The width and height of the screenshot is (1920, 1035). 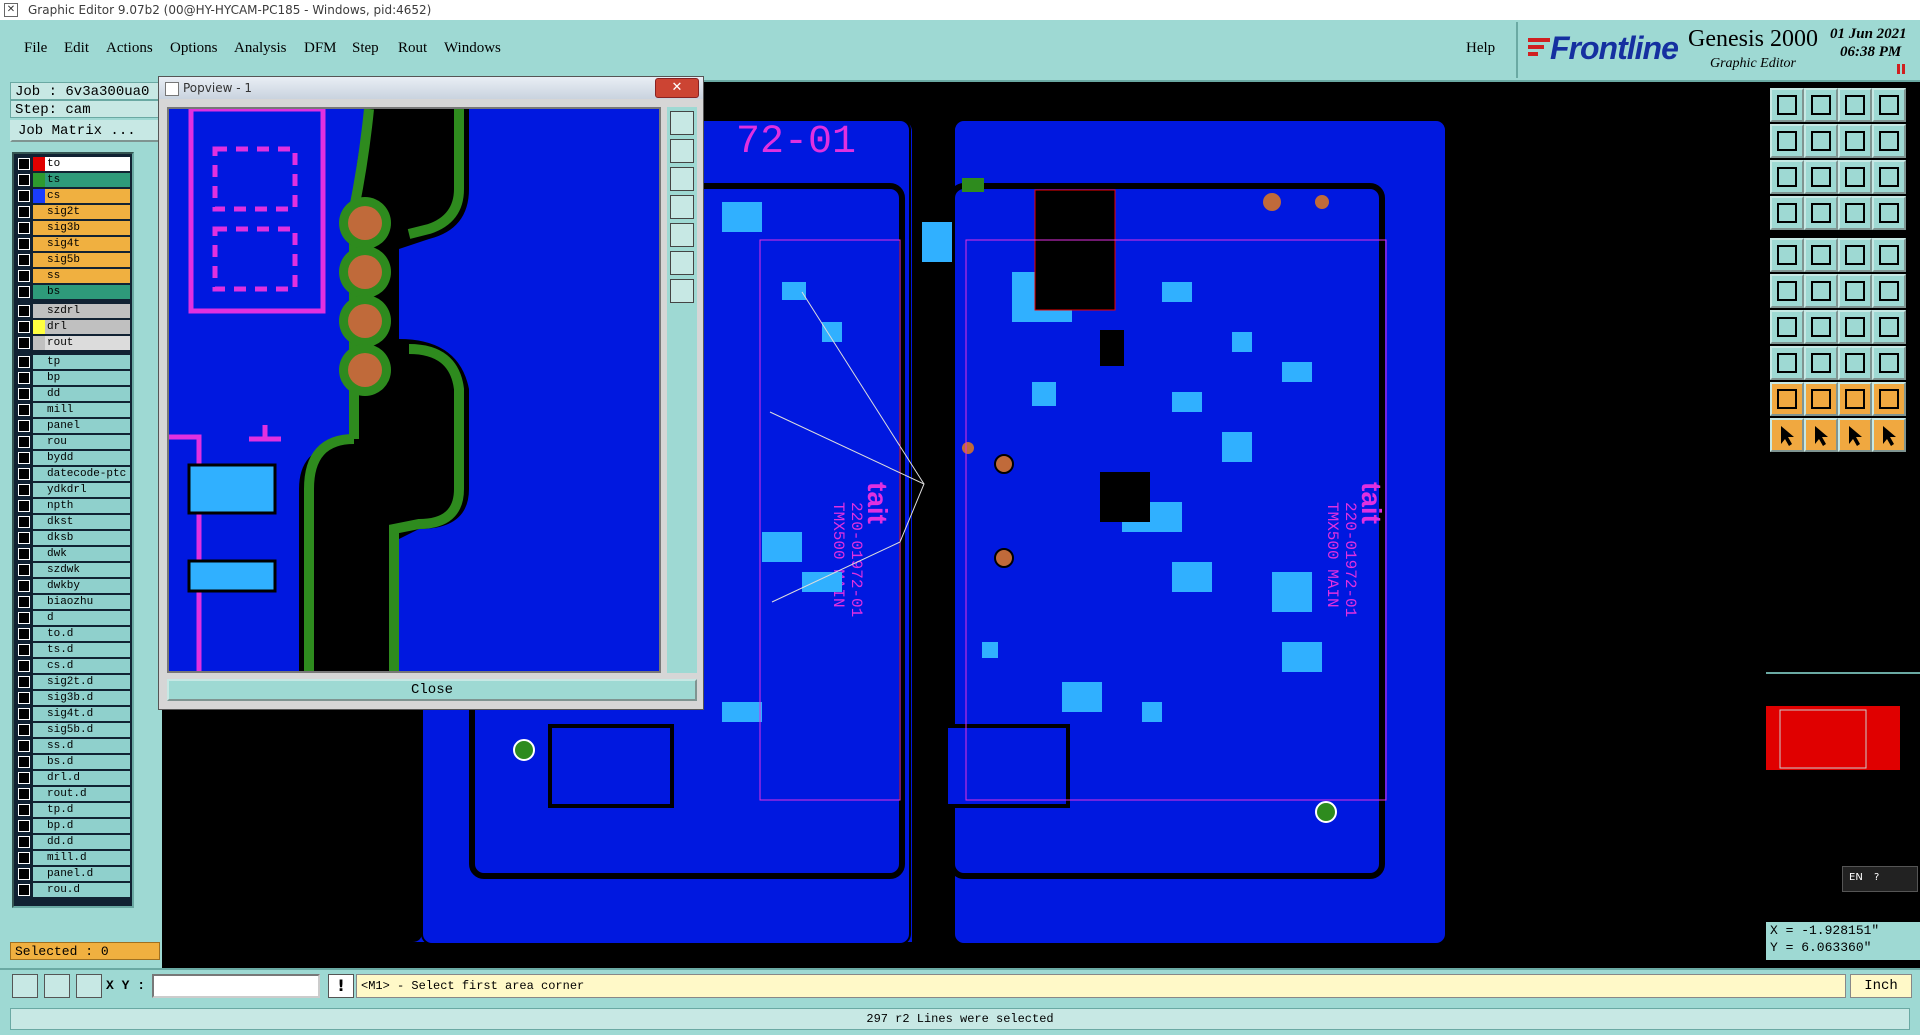 I want to click on layer-row: dd.d, so click(x=73, y=842).